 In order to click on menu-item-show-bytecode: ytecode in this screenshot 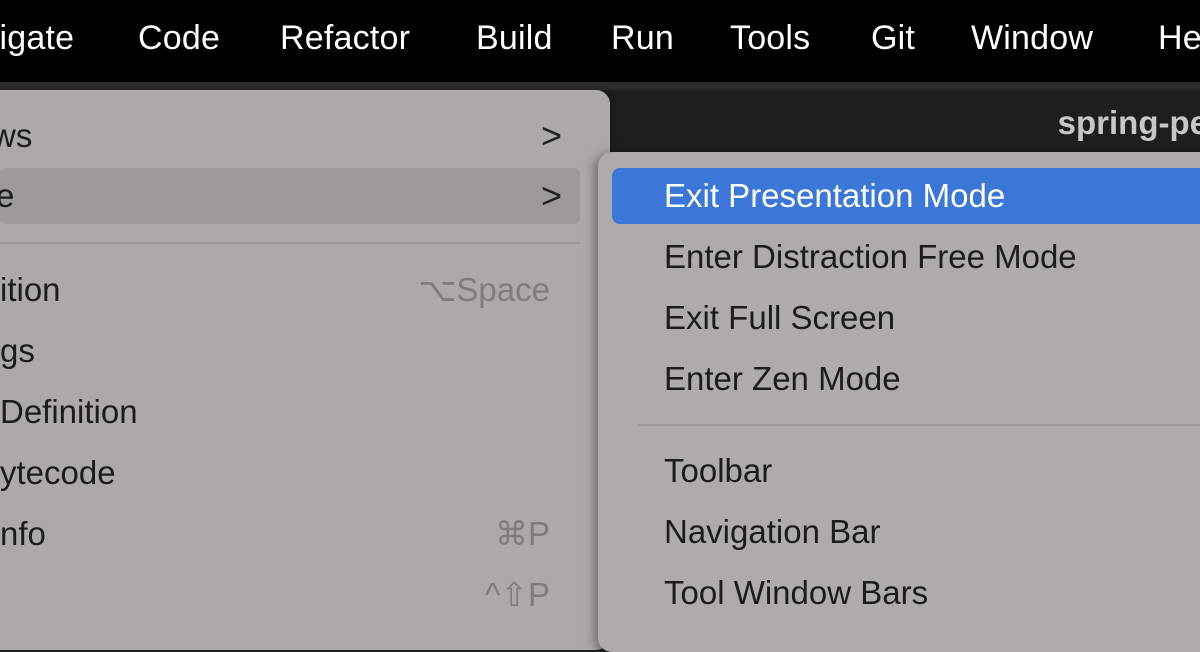, I will do `click(295, 473)`.